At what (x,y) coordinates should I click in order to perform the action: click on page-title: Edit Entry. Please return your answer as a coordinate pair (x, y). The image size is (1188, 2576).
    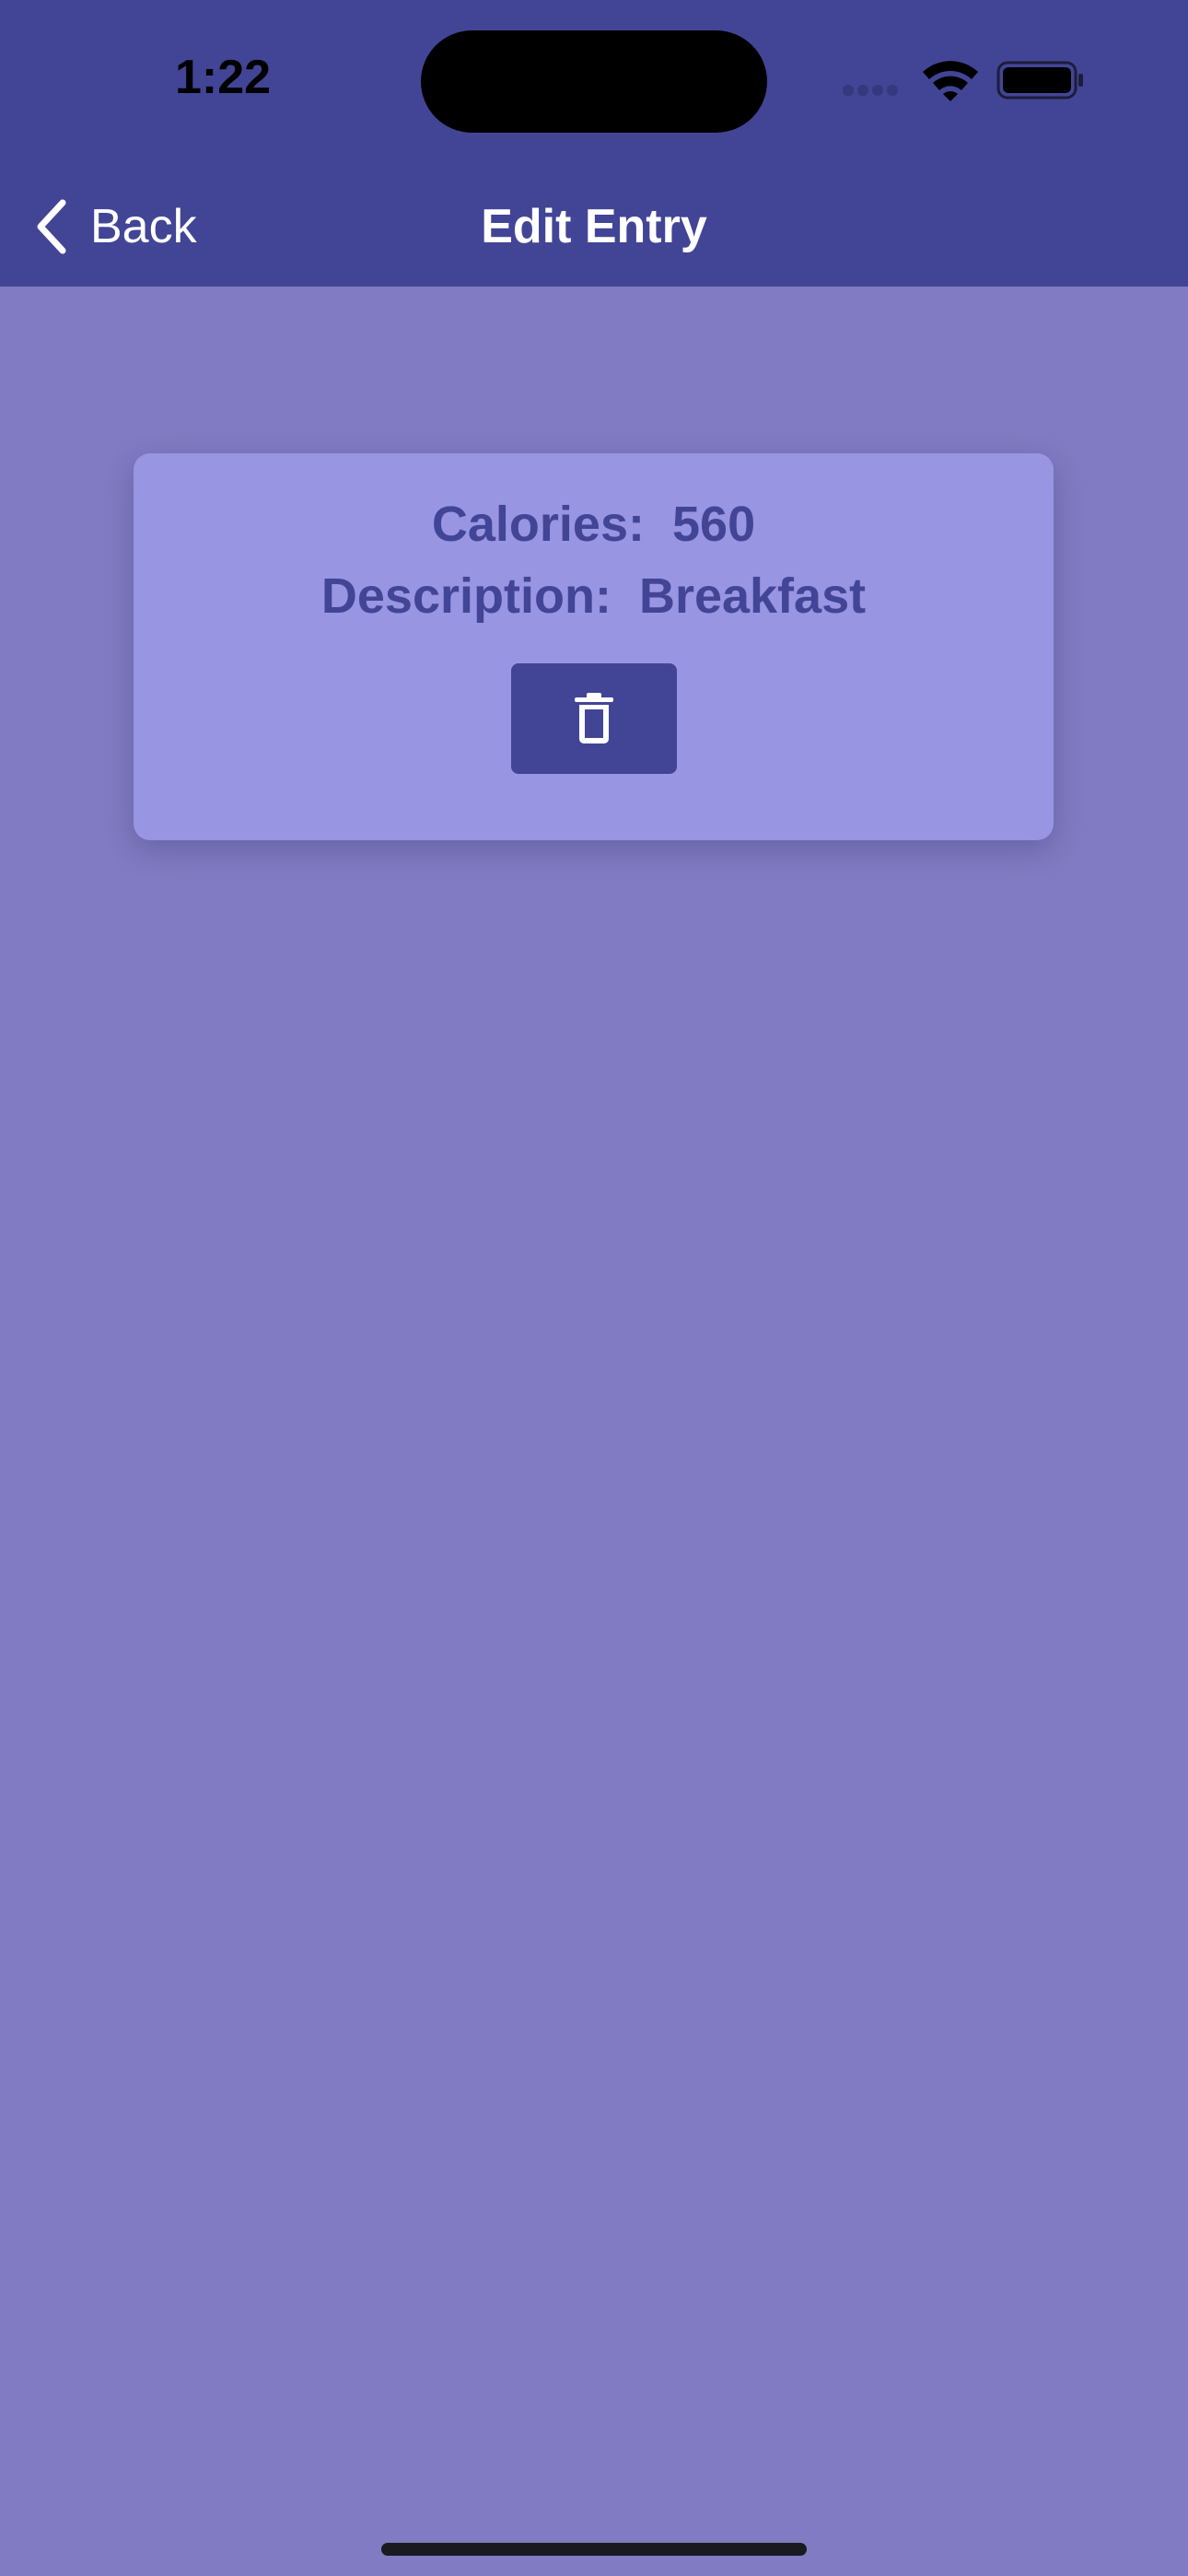
    Looking at the image, I should click on (594, 227).